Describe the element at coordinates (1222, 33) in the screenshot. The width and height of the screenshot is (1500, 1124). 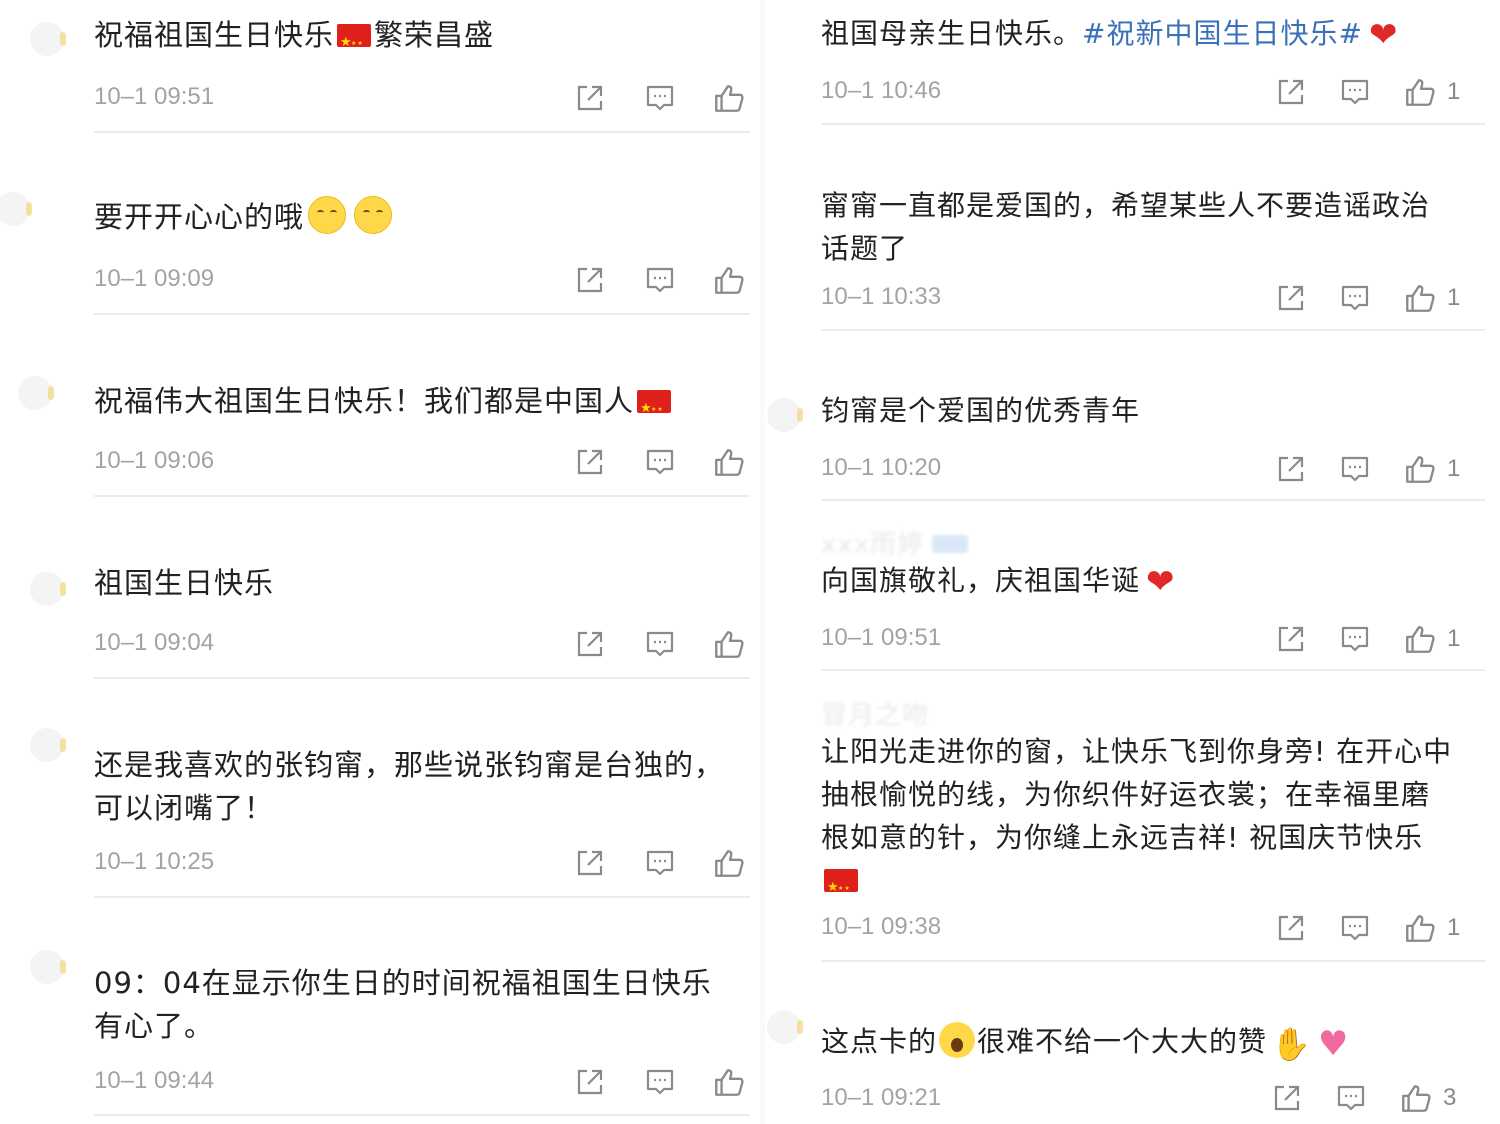
I see `hashtag-link: #祝新中国生日快乐#` at that location.